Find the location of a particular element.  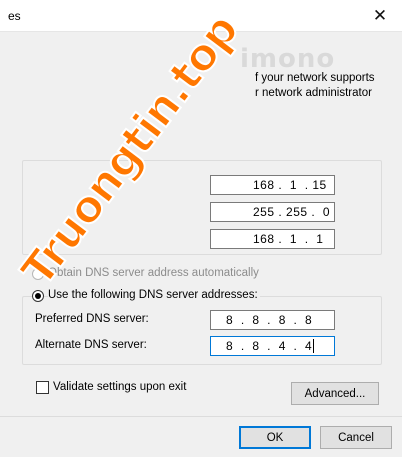

validate-checkbox is located at coordinates (42, 387).